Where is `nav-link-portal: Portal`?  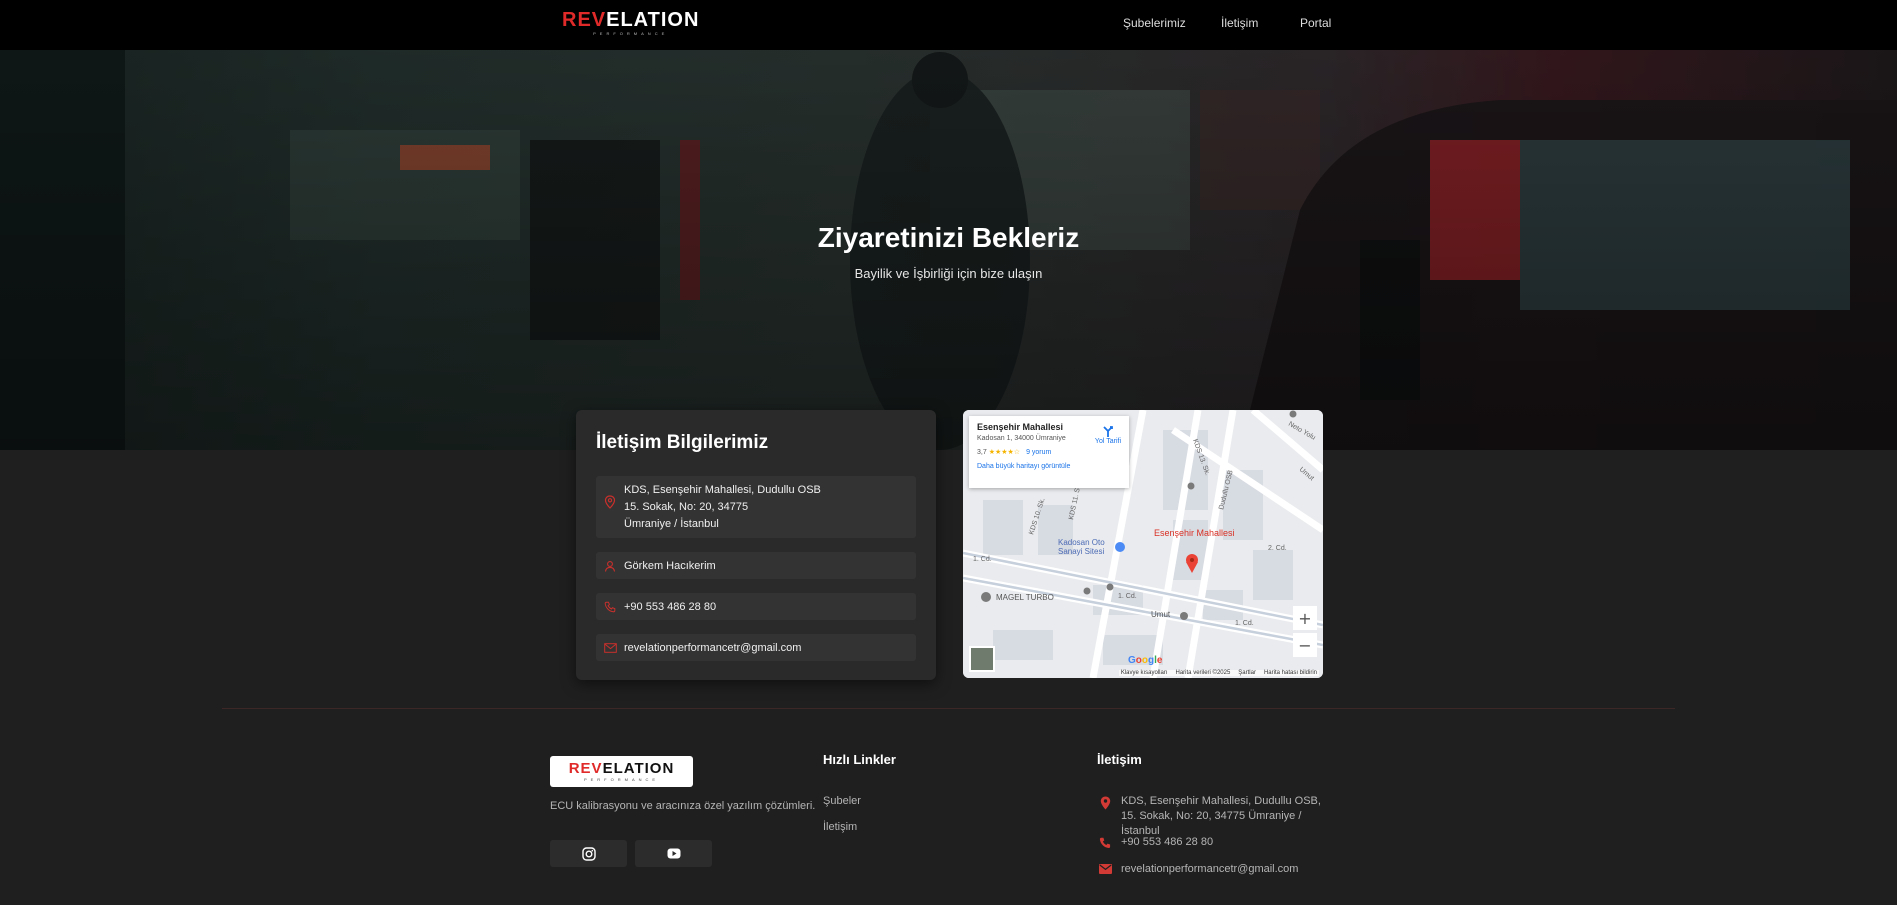
nav-link-portal: Portal is located at coordinates (1315, 23).